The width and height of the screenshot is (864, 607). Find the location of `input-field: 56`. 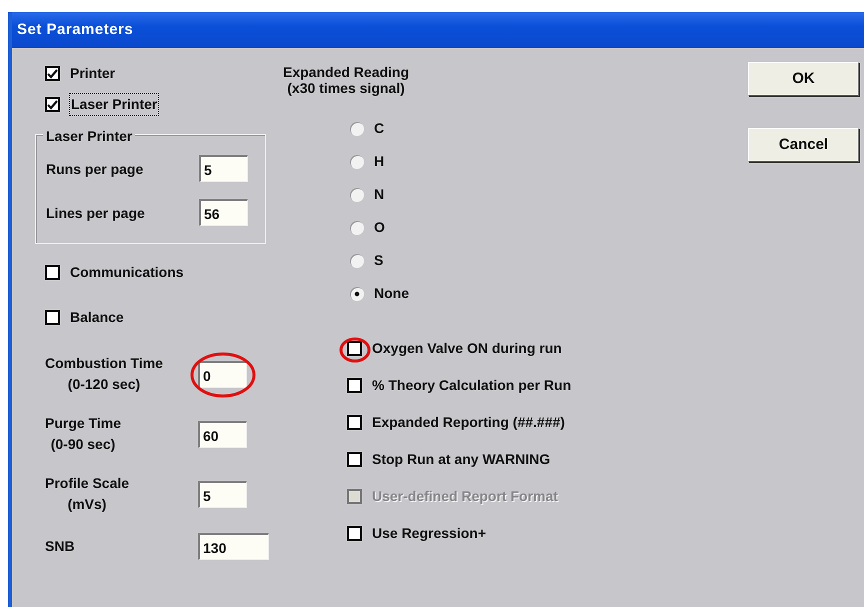

input-field: 56 is located at coordinates (223, 212).